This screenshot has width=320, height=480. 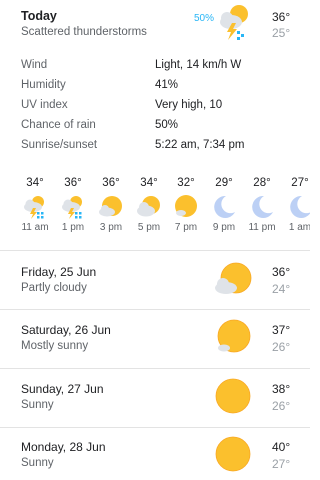 I want to click on daily-high-temp: 36°, so click(x=281, y=272).